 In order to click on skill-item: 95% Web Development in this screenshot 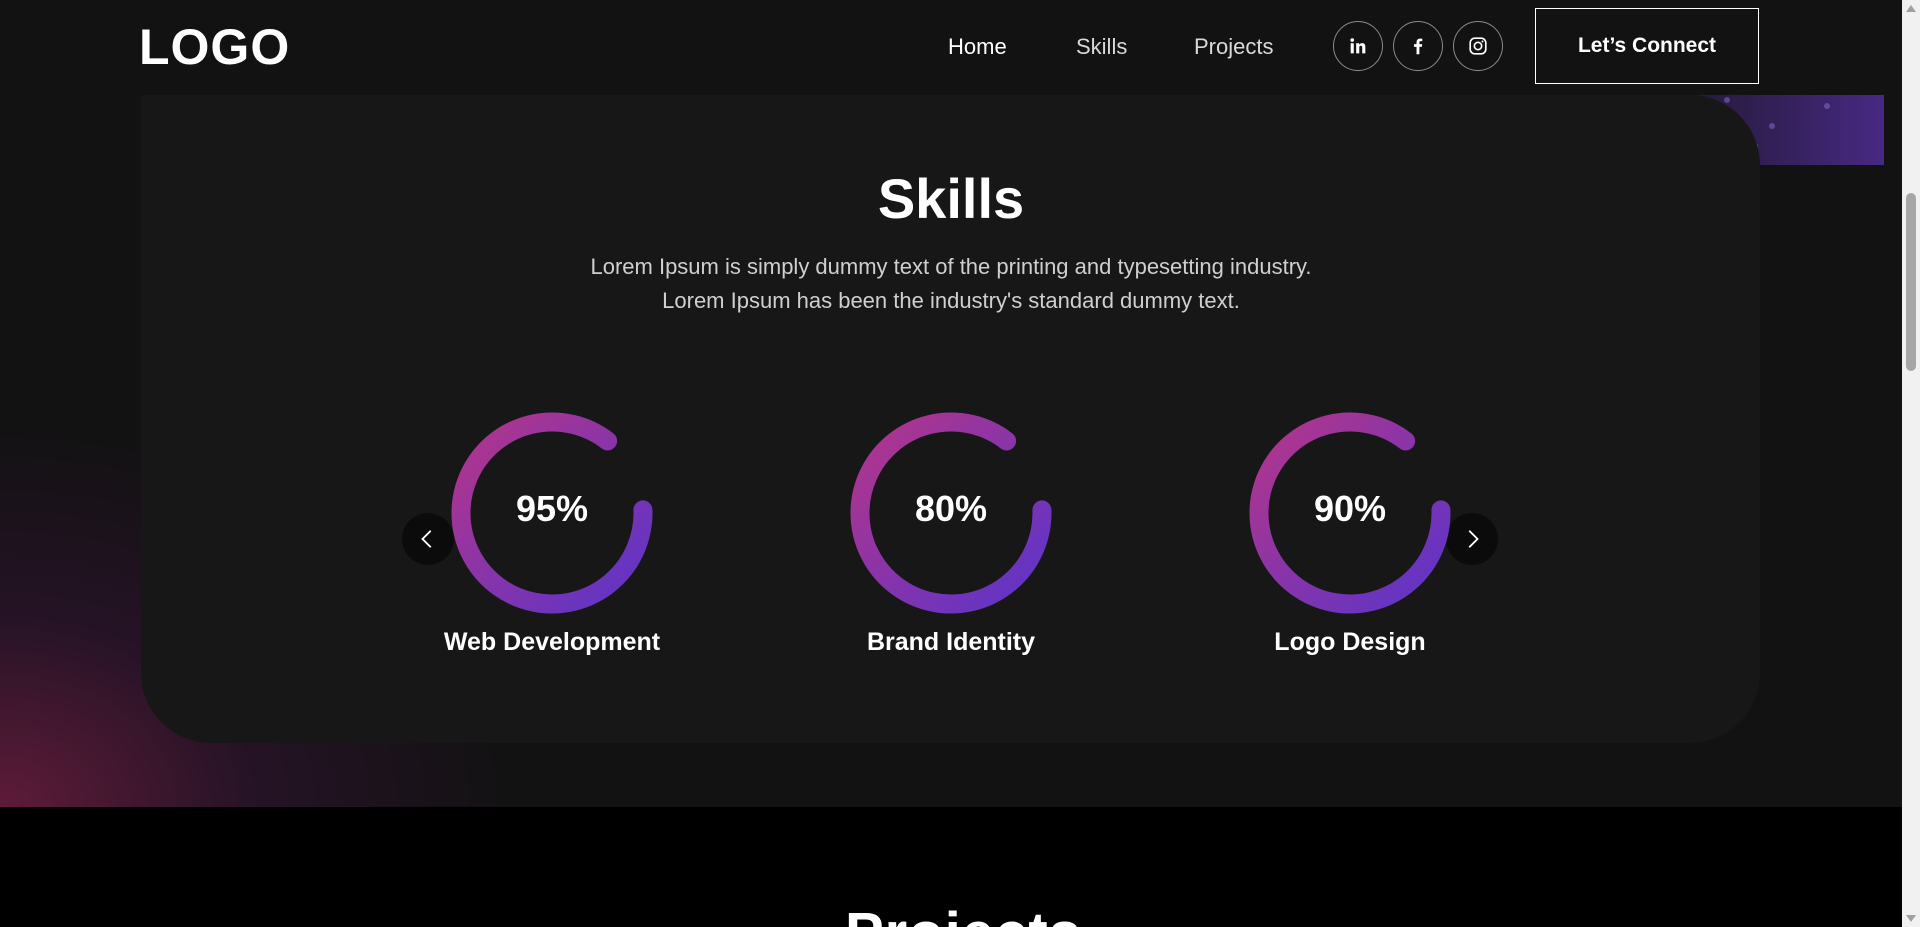, I will do `click(552, 532)`.